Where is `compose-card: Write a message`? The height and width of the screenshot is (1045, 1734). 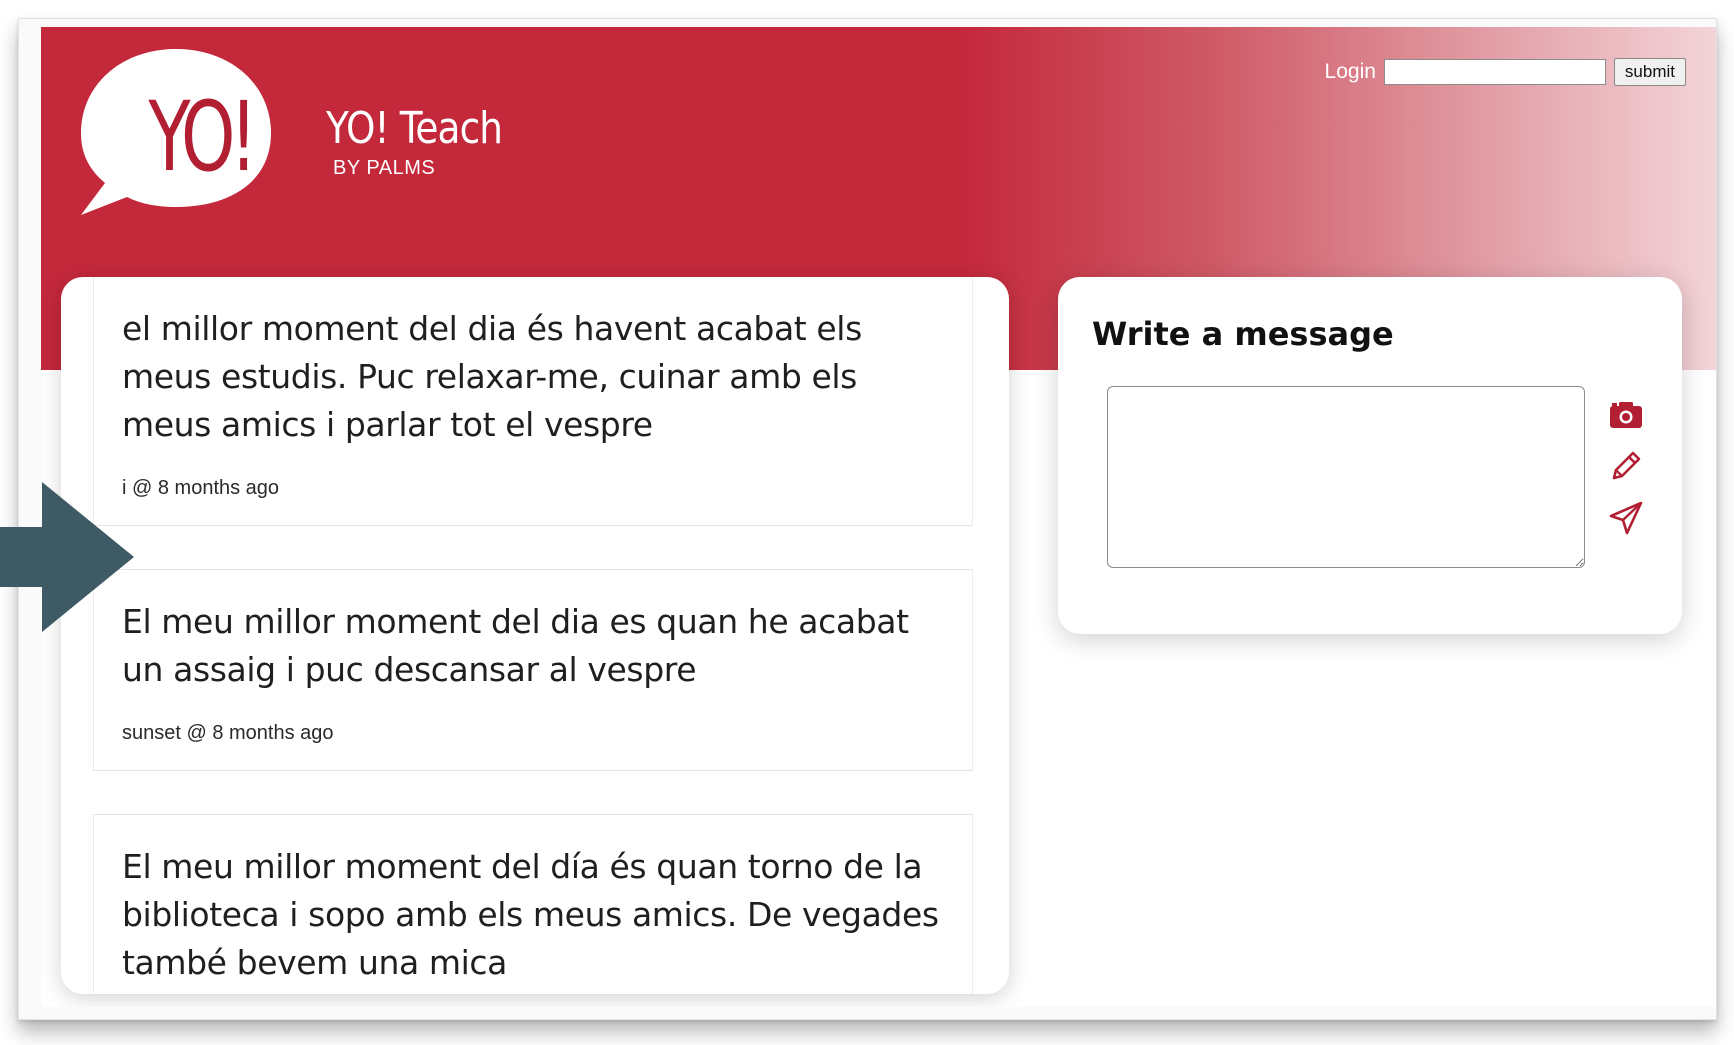
compose-card: Write a message is located at coordinates (1370, 455).